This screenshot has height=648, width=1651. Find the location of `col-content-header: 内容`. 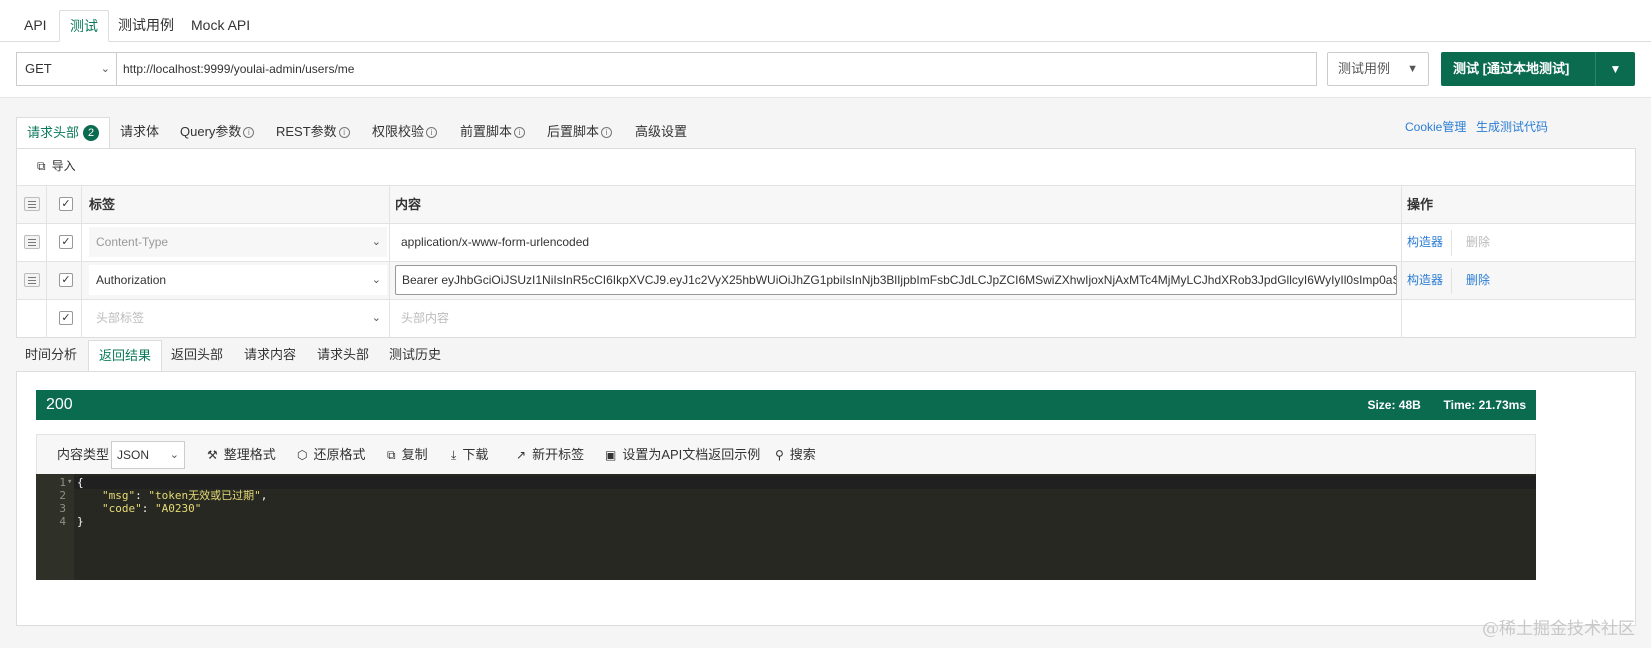

col-content-header: 内容 is located at coordinates (408, 204).